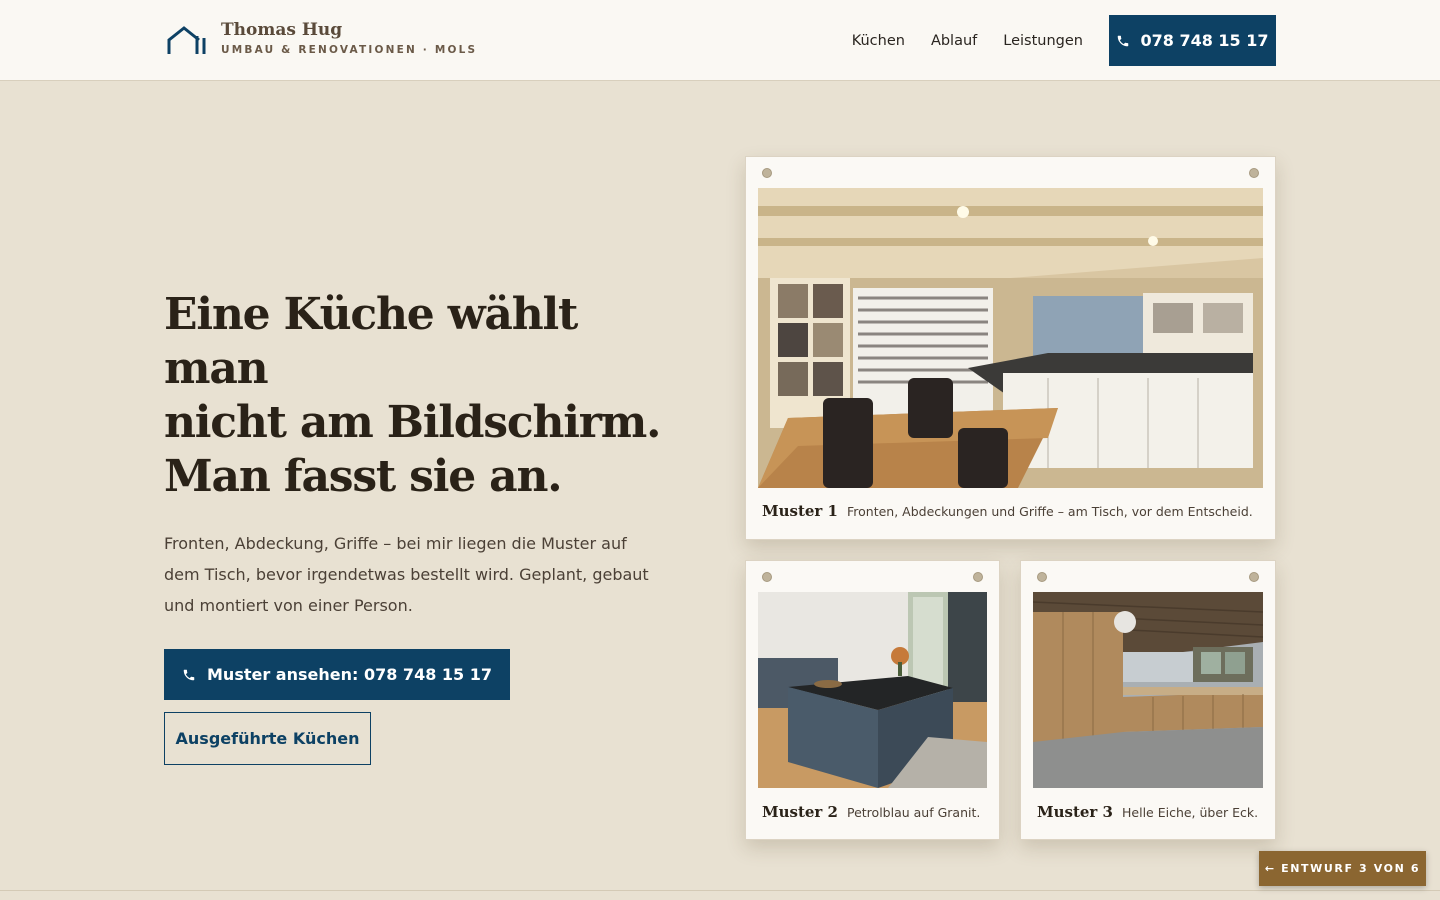  I want to click on sample-text-3: Helle Eiche, über Eck., so click(1190, 812).